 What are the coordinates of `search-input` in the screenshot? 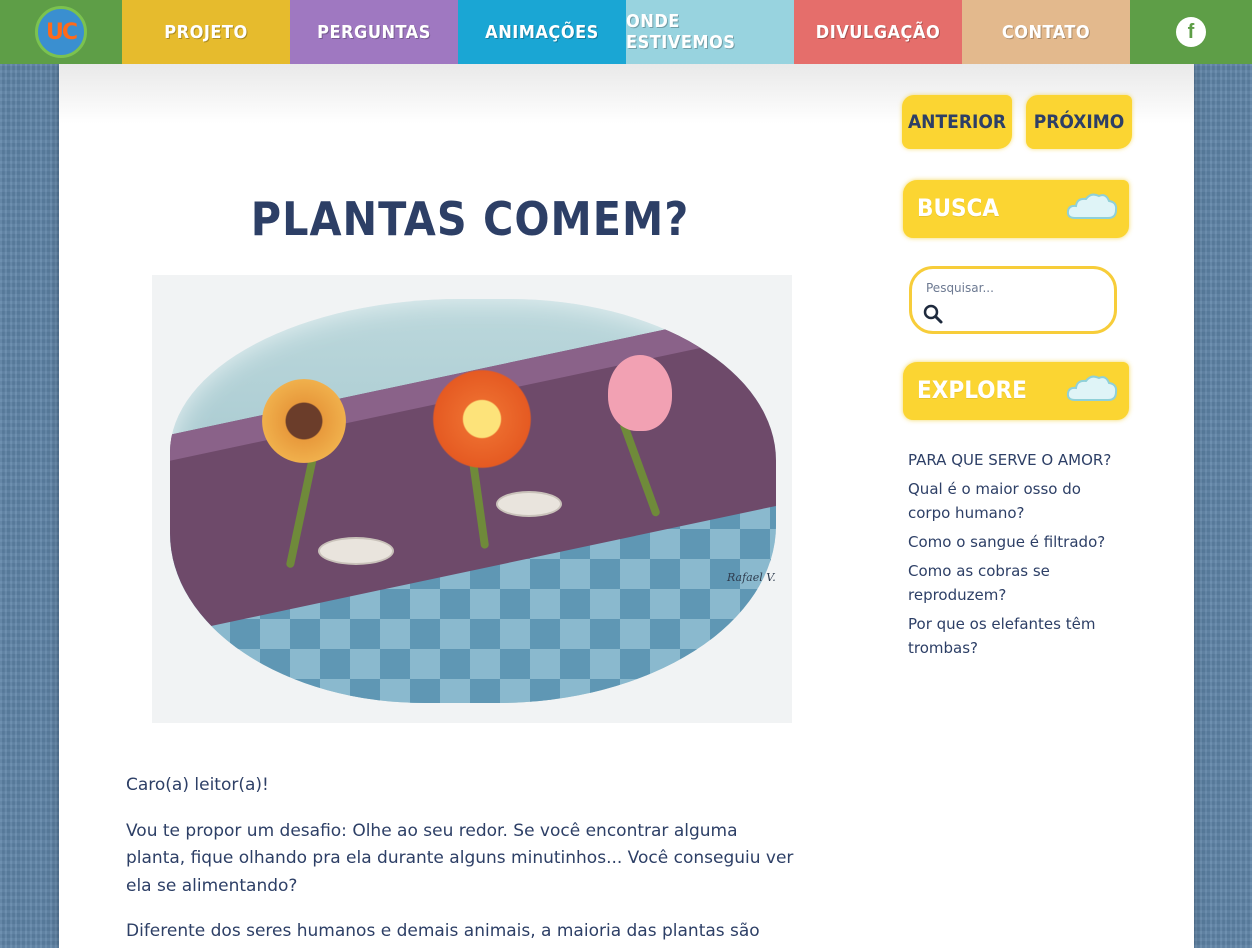 It's located at (1011, 288).